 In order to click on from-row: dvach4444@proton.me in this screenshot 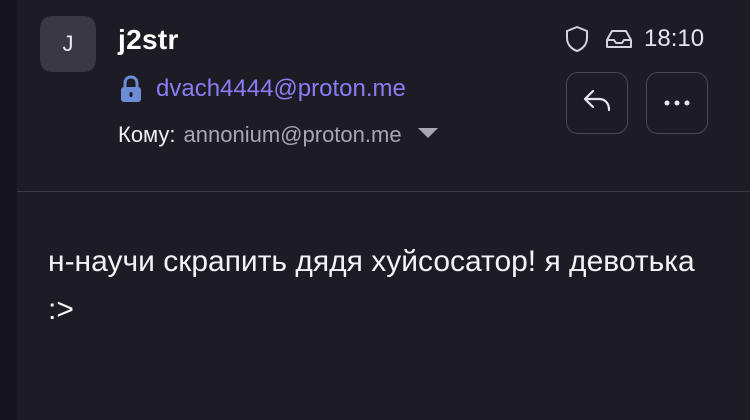, I will do `click(262, 89)`.